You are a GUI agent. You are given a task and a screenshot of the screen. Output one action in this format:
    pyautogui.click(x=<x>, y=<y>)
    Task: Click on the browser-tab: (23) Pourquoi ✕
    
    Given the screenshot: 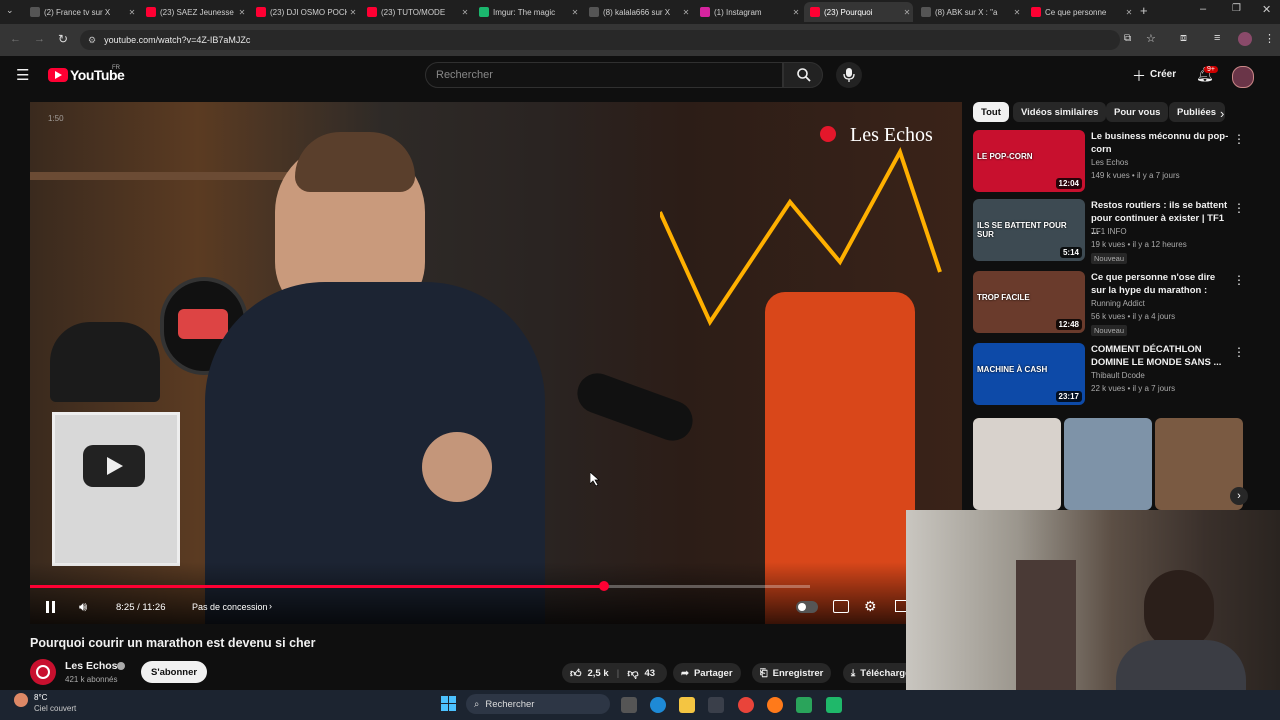 What is the action you would take?
    pyautogui.click(x=858, y=12)
    